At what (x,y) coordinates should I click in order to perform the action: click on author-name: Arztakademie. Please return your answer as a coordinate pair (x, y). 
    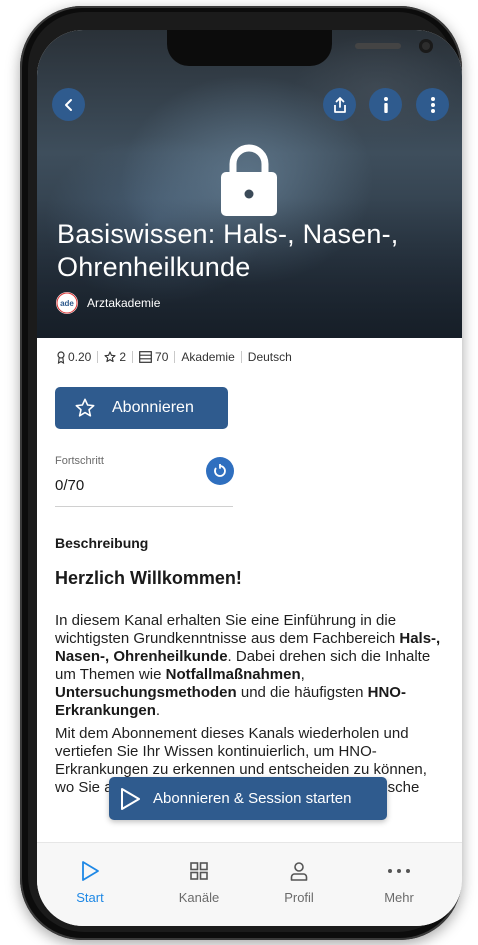
    Looking at the image, I should click on (124, 303).